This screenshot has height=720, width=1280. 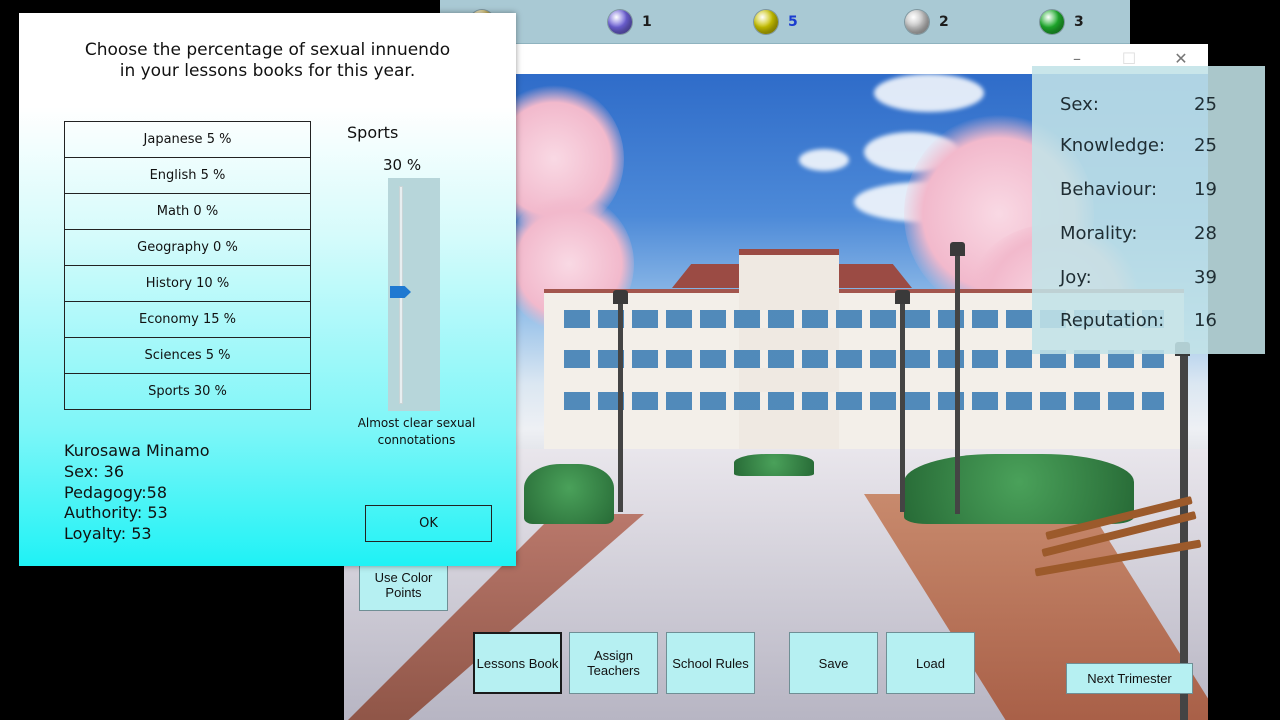 What do you see at coordinates (187, 175) in the screenshot?
I see `subject-button-english: English 5 %` at bounding box center [187, 175].